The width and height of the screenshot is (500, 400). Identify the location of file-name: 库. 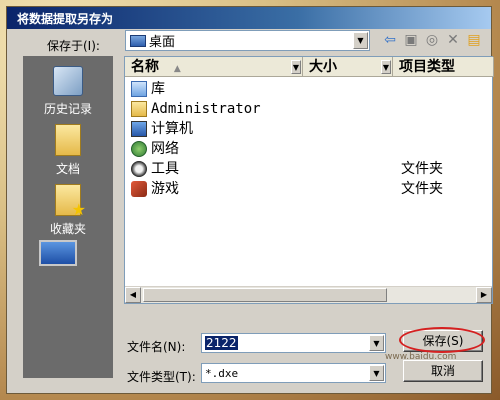
(158, 89).